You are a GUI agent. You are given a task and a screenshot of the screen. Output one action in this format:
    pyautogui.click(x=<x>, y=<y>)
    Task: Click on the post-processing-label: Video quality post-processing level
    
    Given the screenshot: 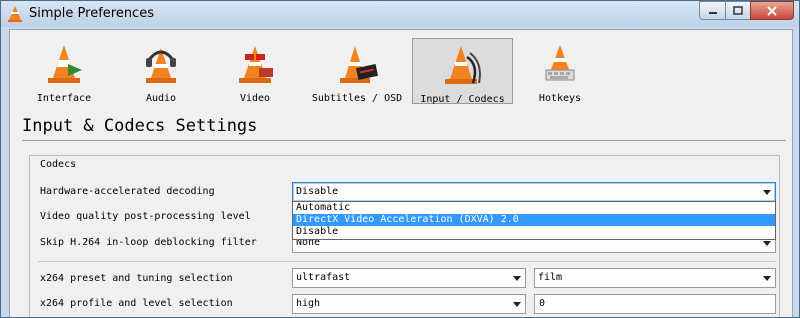 What is the action you would take?
    pyautogui.click(x=145, y=216)
    